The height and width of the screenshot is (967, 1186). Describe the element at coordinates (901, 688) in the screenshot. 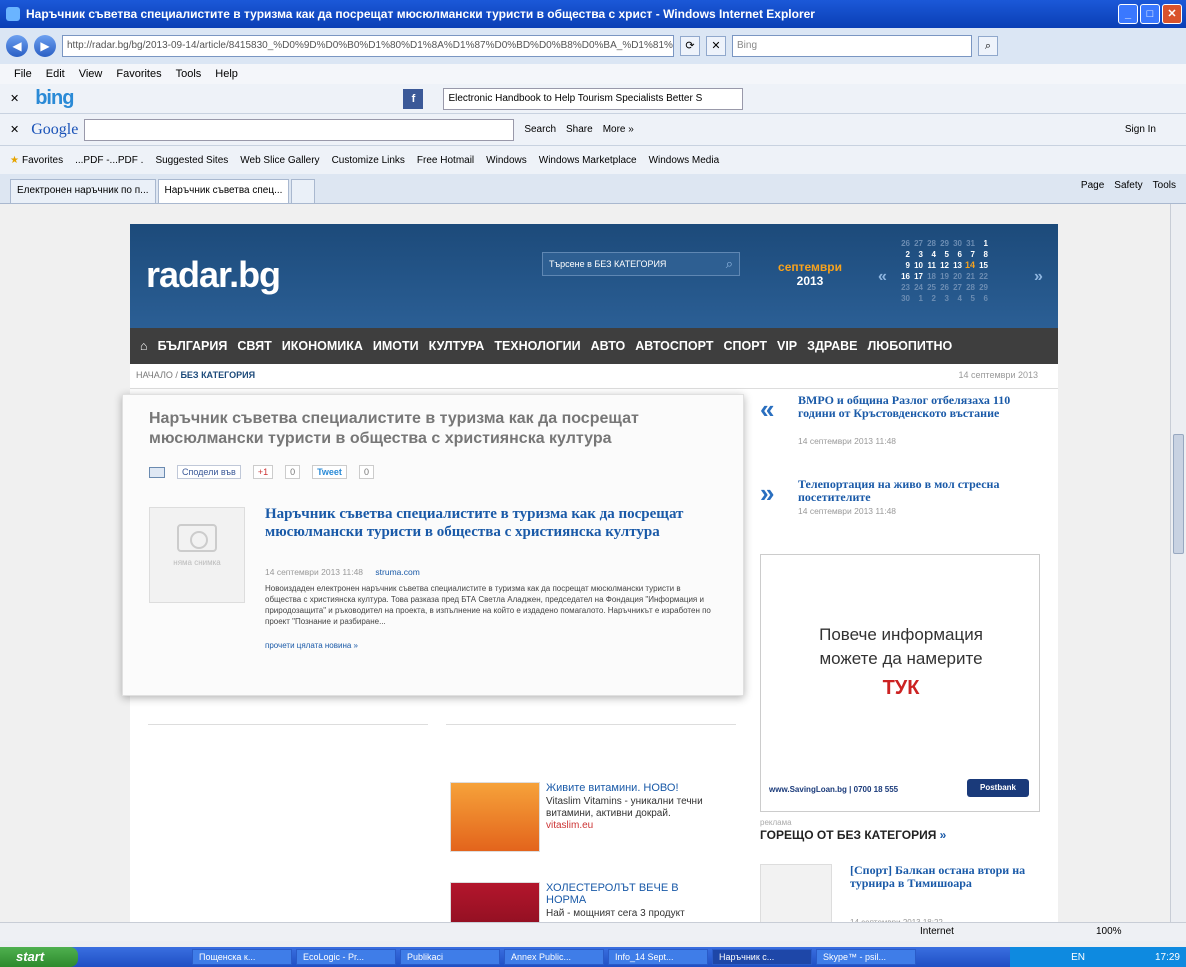

I see `banner-cta: ТУК` at that location.